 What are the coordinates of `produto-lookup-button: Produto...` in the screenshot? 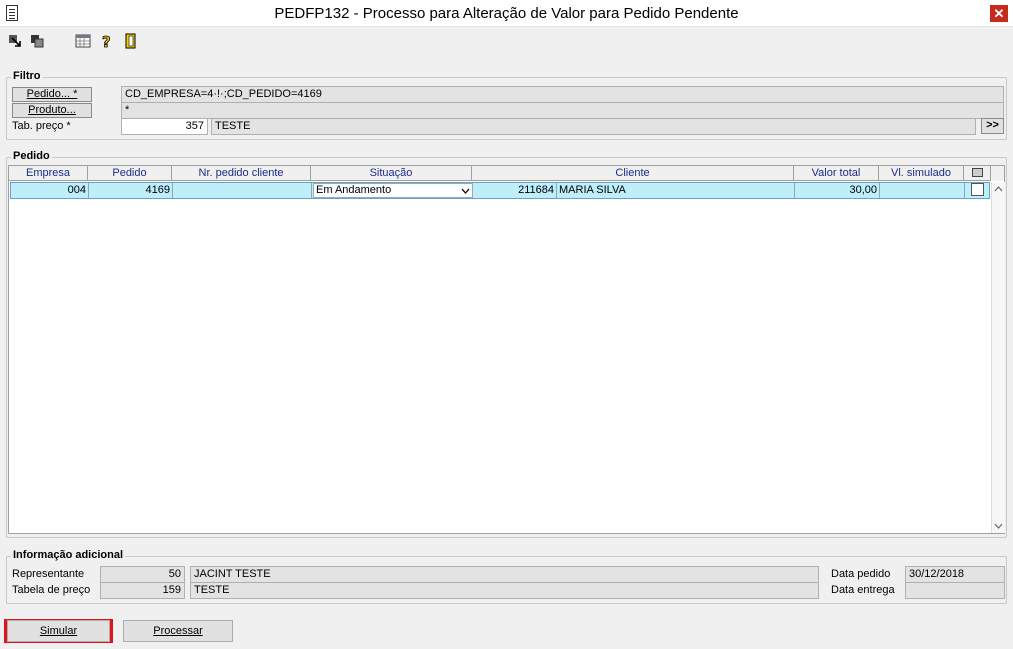 It's located at (52, 110).